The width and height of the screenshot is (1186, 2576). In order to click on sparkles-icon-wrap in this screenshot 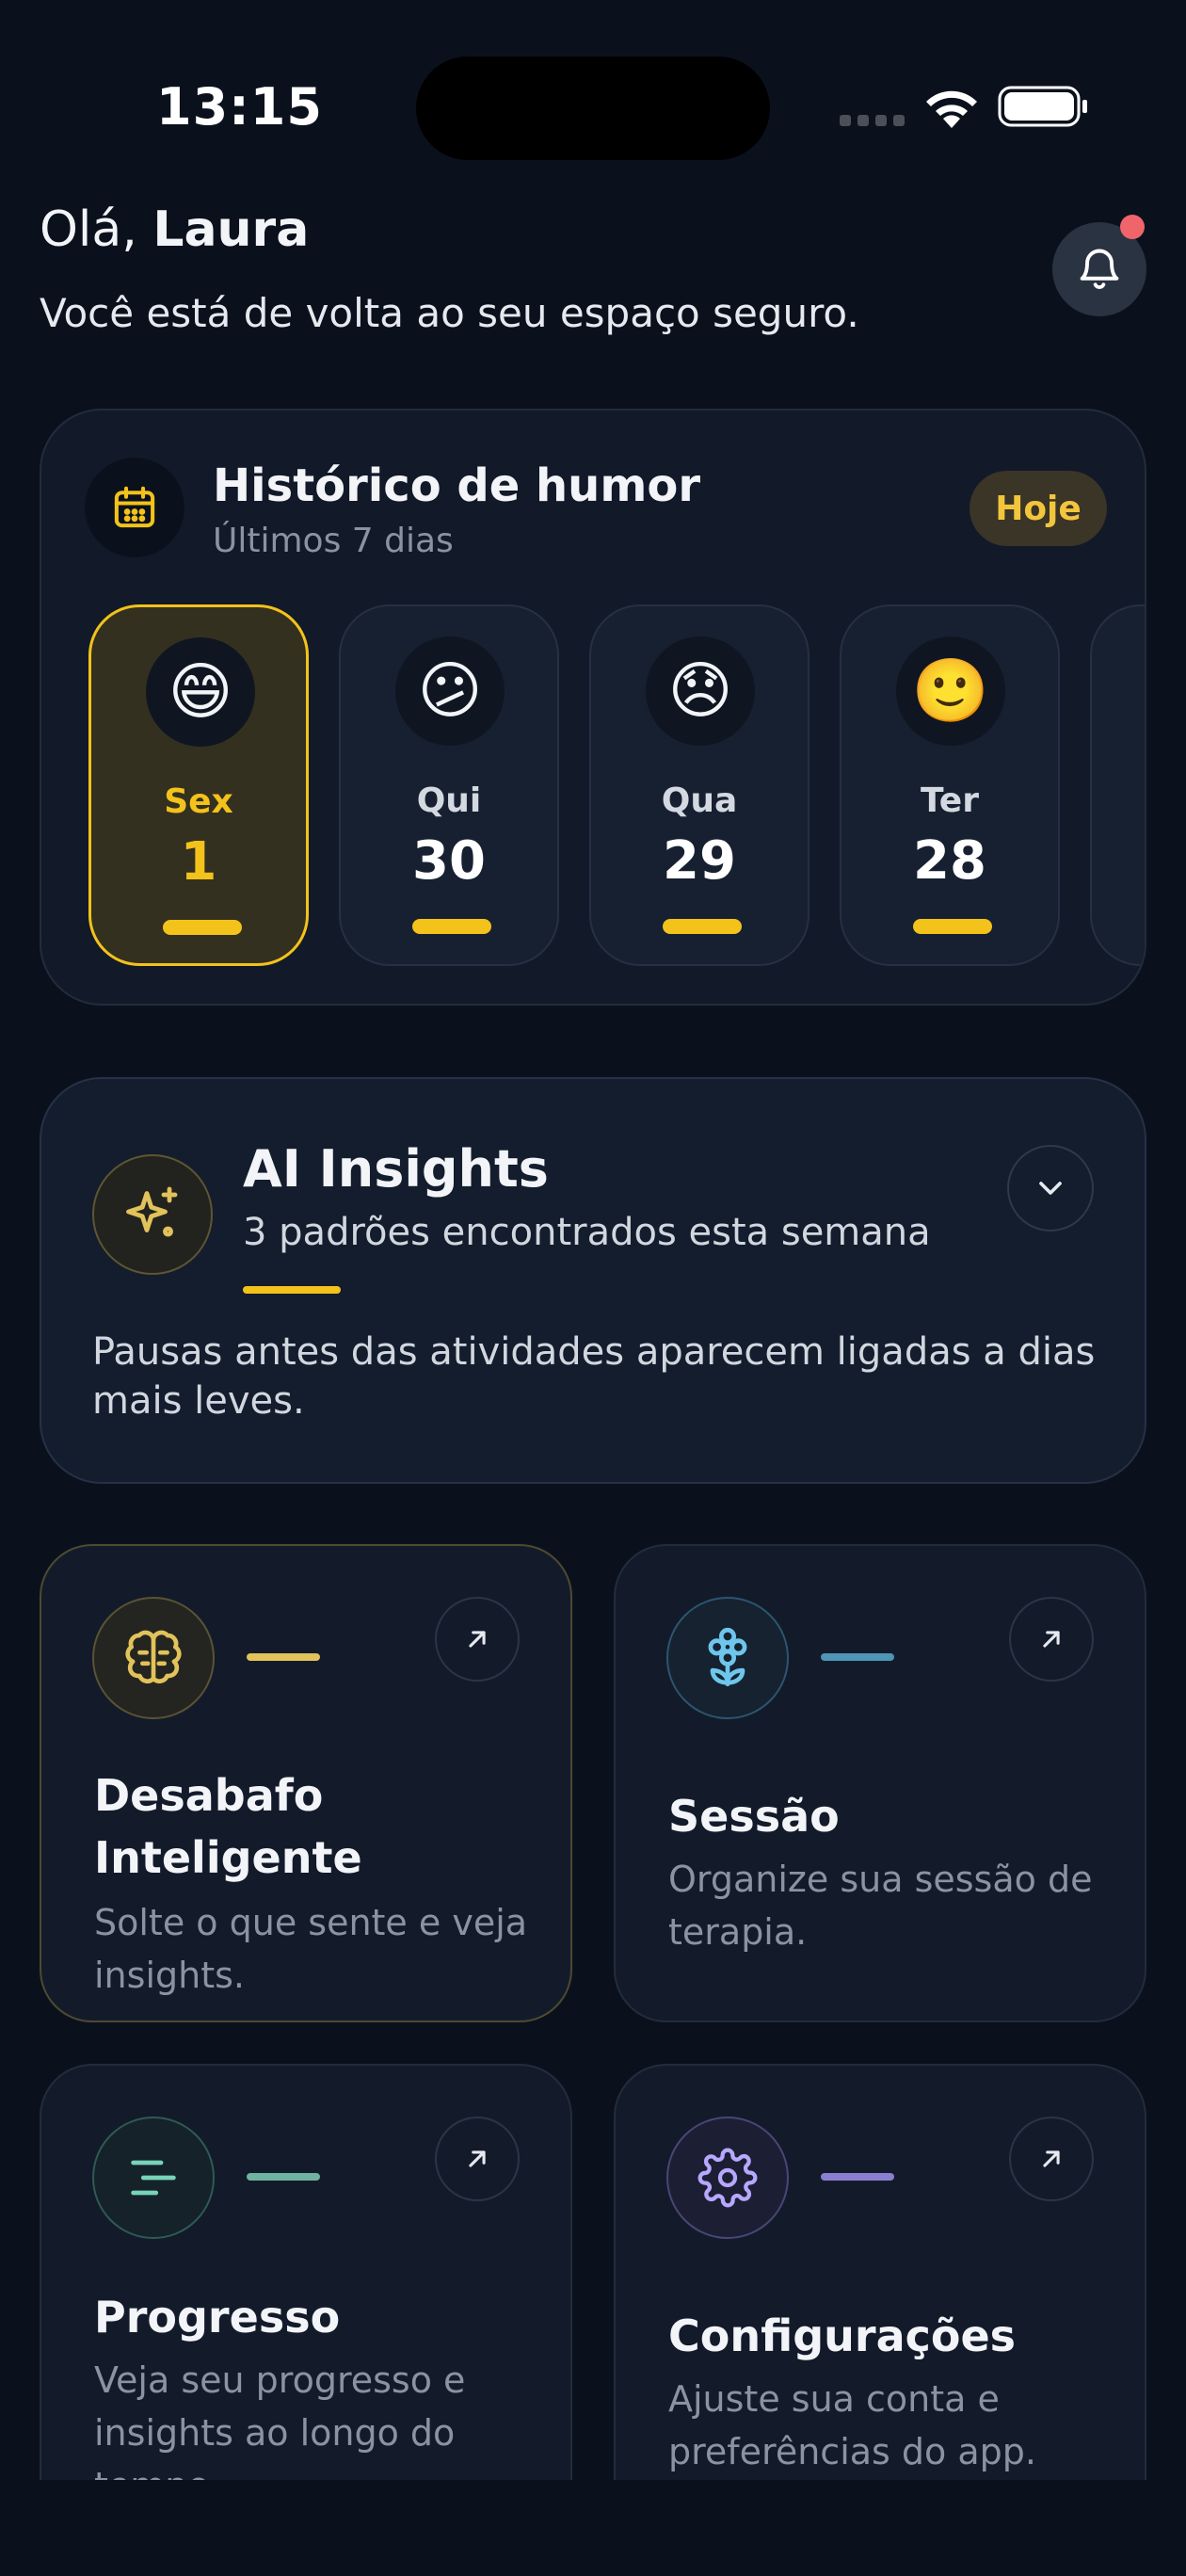, I will do `click(152, 1214)`.